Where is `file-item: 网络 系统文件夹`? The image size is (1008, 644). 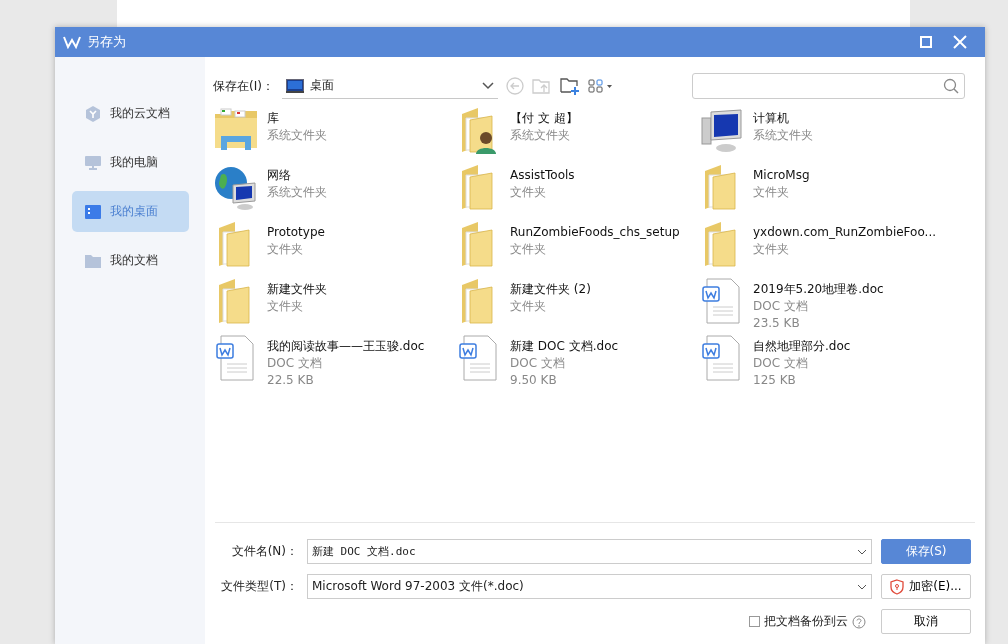
file-item: 网络 系统文件夹 is located at coordinates (334, 191).